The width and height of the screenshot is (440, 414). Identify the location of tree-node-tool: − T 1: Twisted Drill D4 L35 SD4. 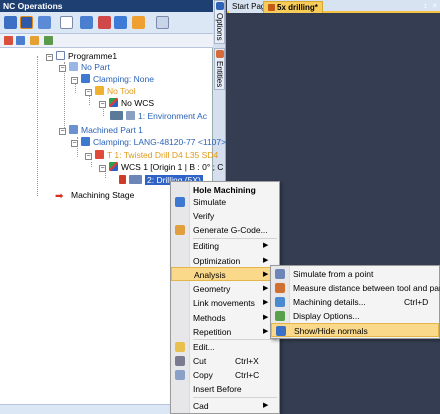
(151, 155).